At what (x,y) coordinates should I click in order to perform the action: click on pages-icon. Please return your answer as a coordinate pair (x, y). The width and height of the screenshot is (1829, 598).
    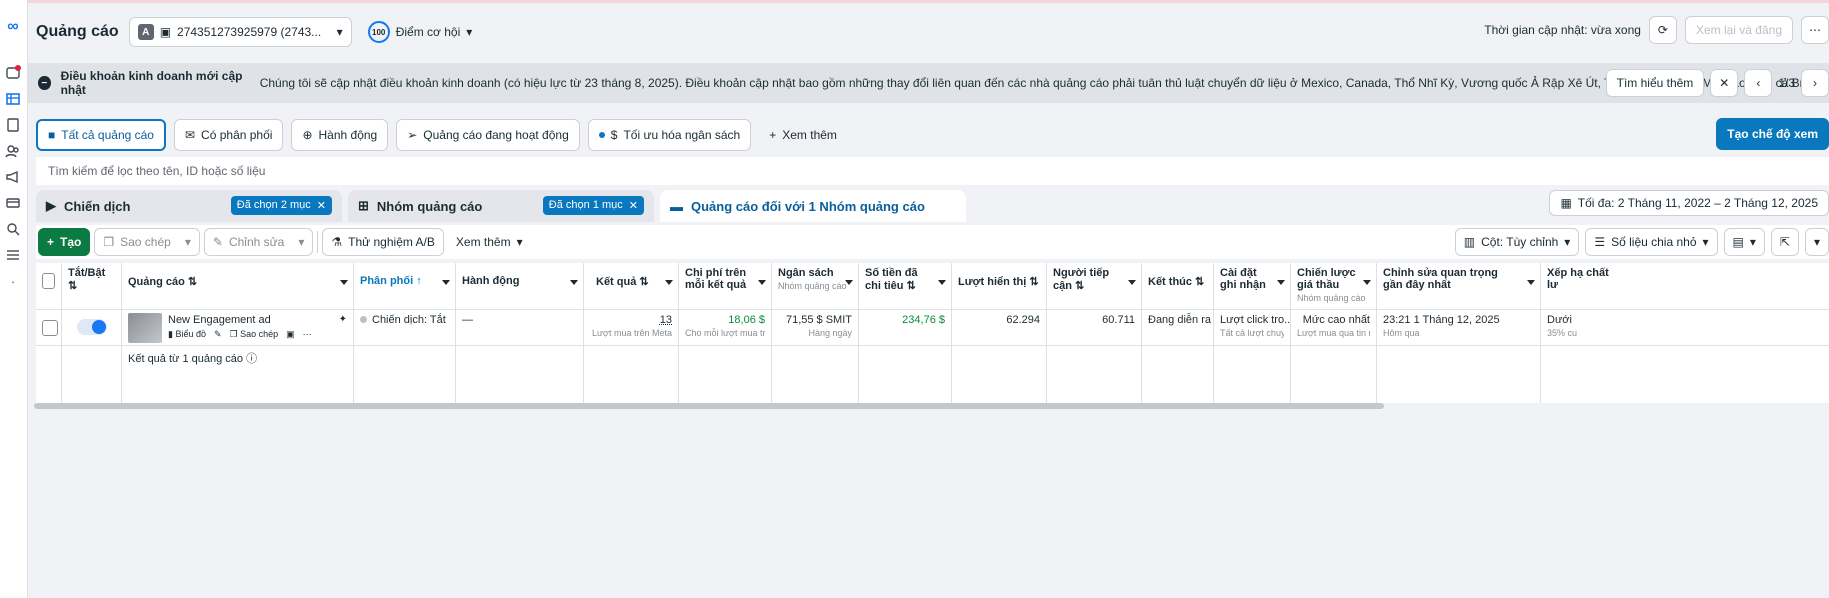
    Looking at the image, I should click on (13, 125).